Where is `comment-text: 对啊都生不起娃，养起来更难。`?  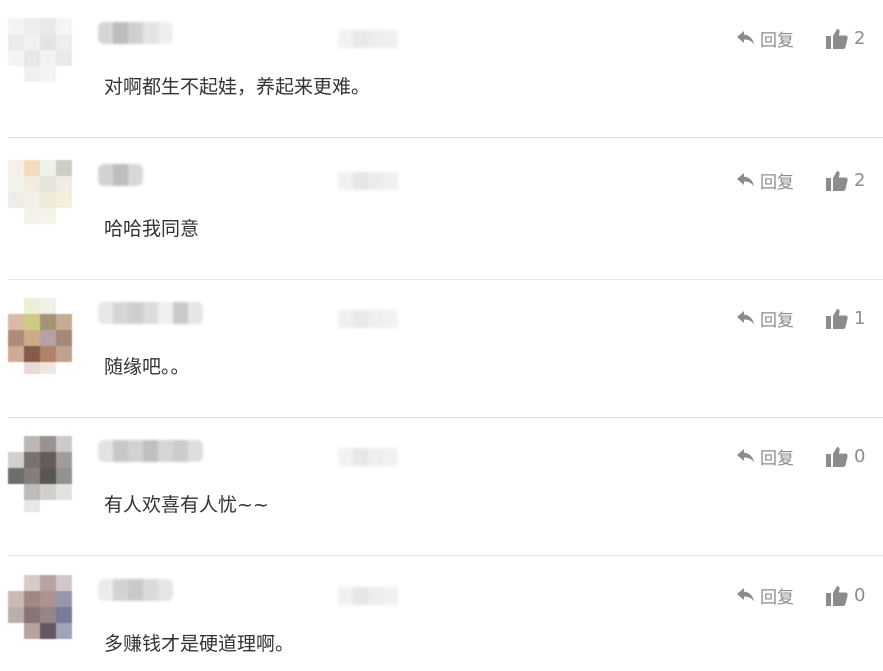 comment-text: 对啊都生不起娃，养起来更难。 is located at coordinates (237, 87).